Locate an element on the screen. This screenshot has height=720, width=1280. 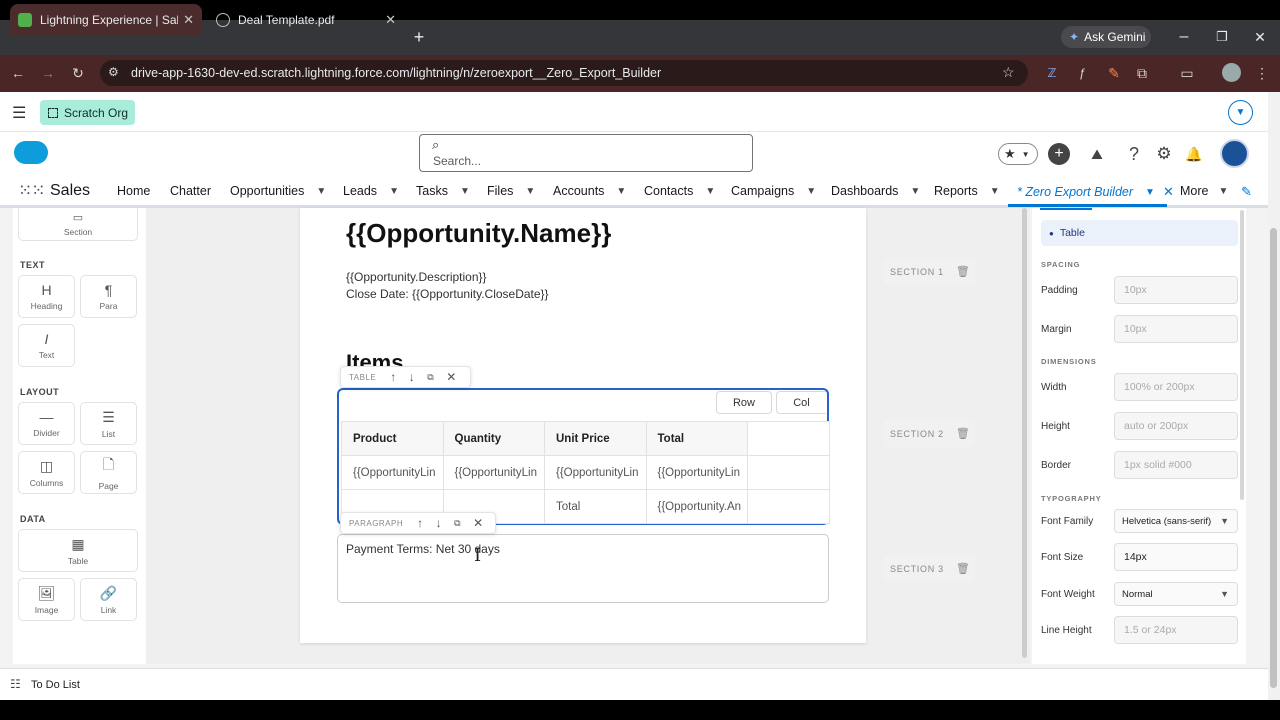
table-cell: {{Opportunity.An is located at coordinates (696, 506).